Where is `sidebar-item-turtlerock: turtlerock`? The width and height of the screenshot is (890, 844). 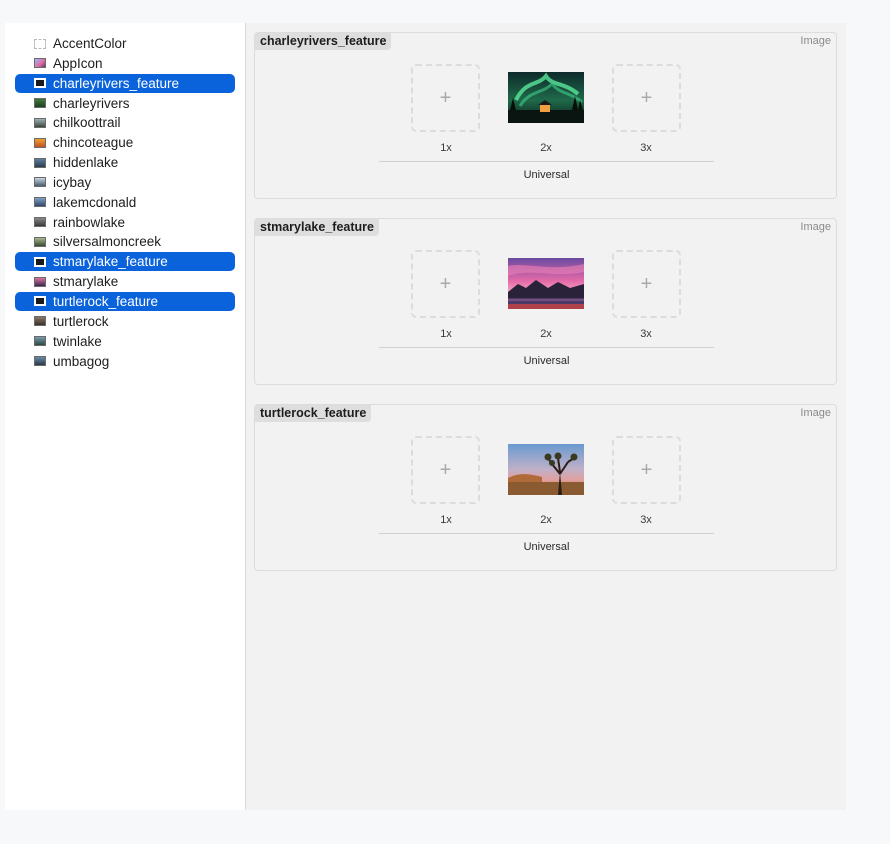 sidebar-item-turtlerock: turtlerock is located at coordinates (125, 321).